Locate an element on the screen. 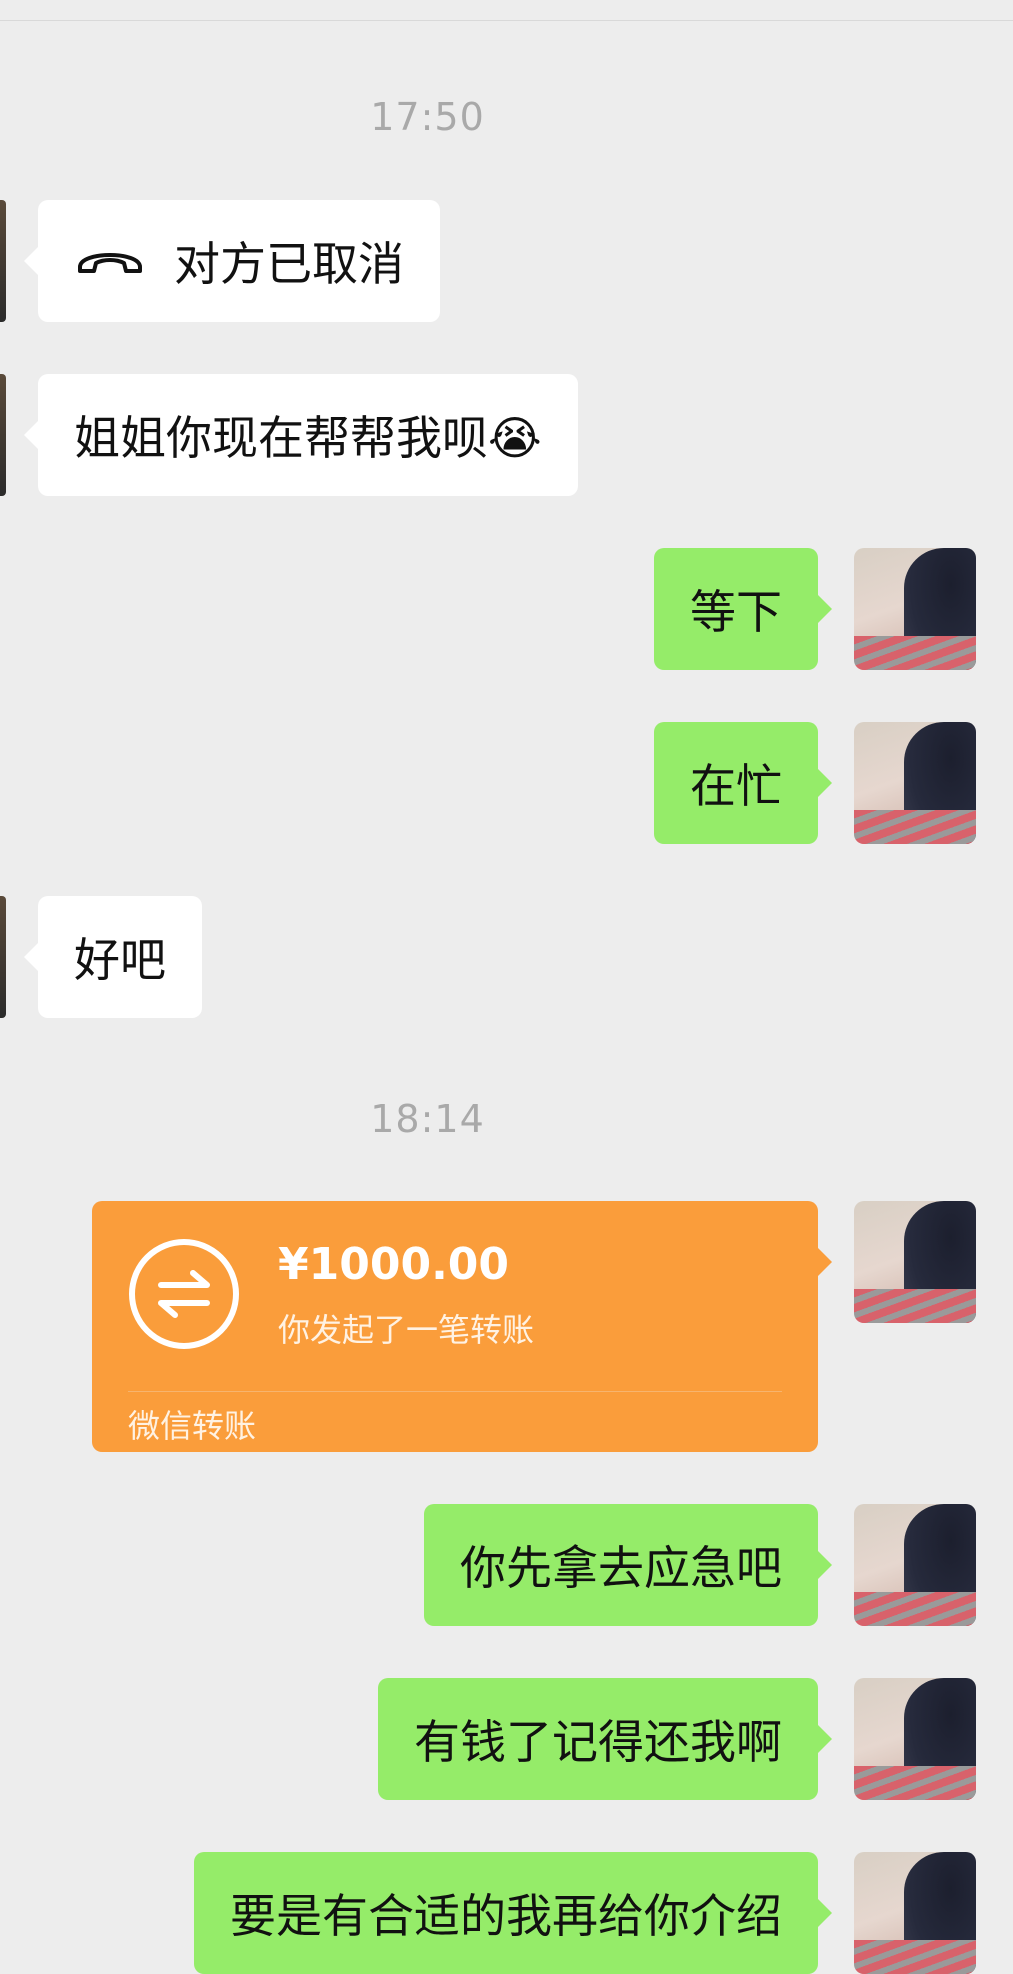  message-bubble: 在忙 is located at coordinates (743, 783).